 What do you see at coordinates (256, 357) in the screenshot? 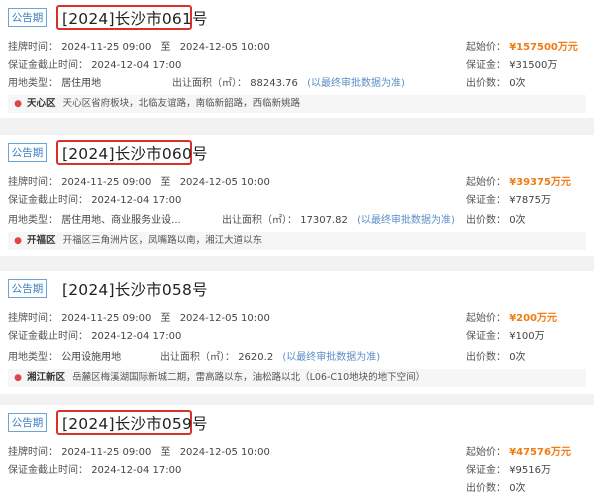
I see `area-value: 2620.2` at bounding box center [256, 357].